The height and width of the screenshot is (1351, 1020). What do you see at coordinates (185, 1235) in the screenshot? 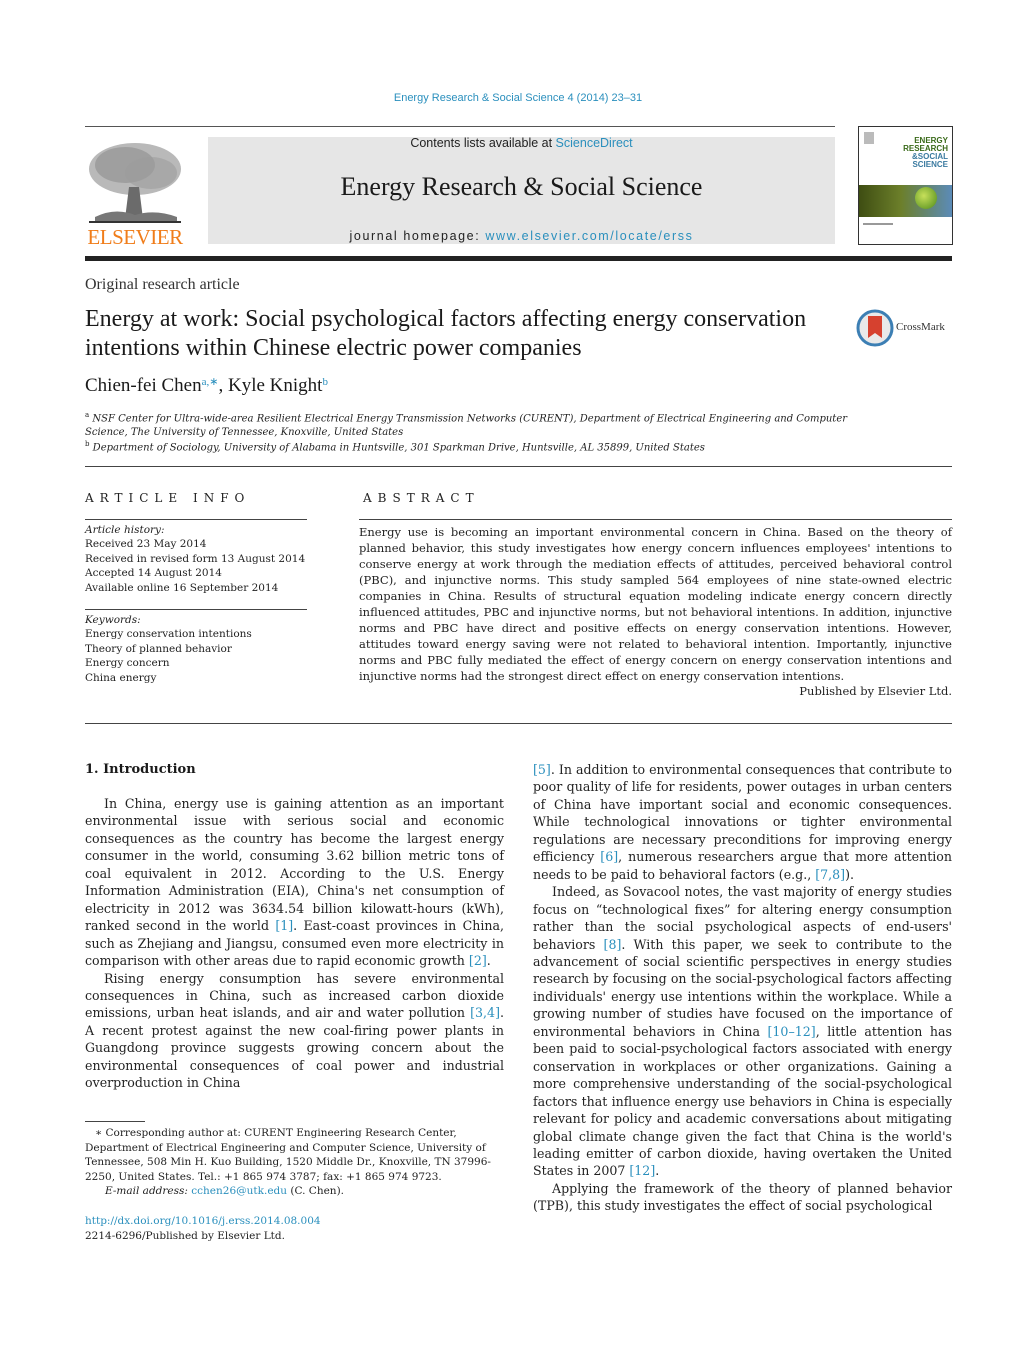
I see `issn-line: 2214-6296/Published by Elsevier Ltd.` at bounding box center [185, 1235].